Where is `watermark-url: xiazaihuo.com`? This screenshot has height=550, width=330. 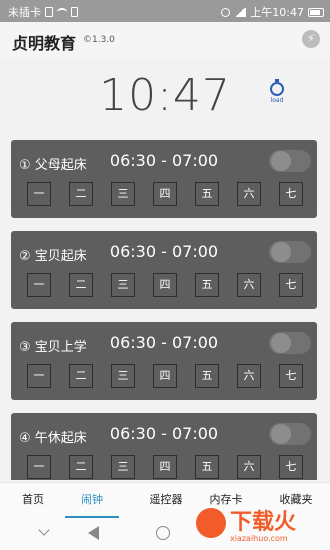
watermark-url: xiazaihuo.com is located at coordinates (259, 538).